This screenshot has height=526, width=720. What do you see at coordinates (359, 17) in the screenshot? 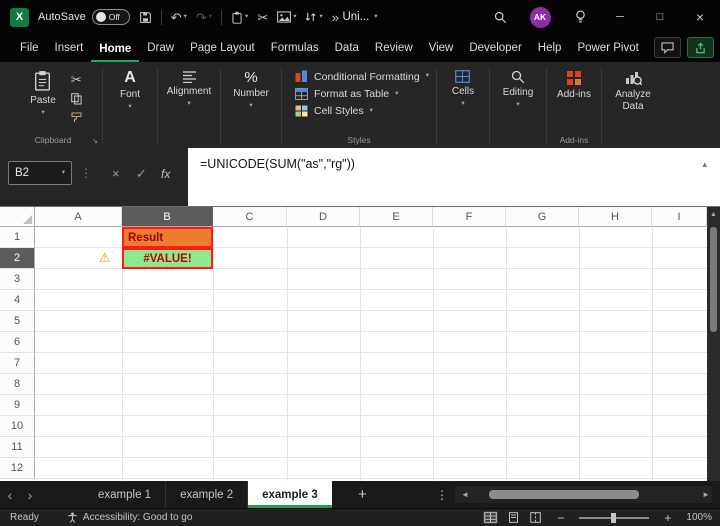
I see `document-name-dropdown: Uni... ▾` at bounding box center [359, 17].